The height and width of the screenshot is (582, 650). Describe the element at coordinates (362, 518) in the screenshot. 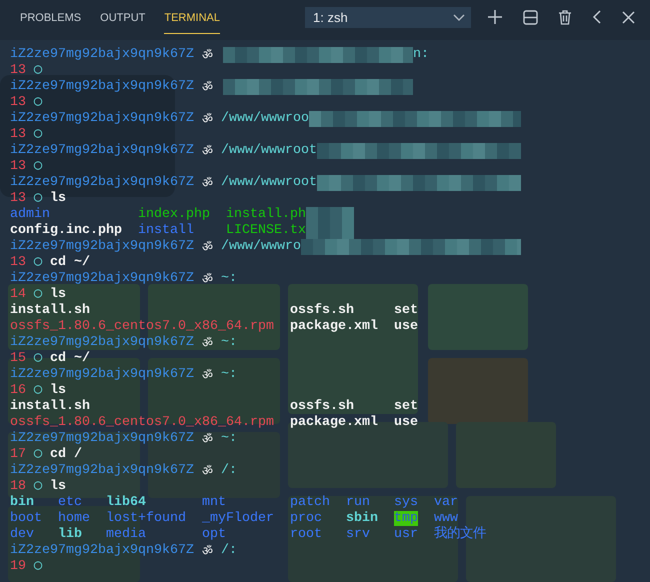

I see `file-name: sbin` at that location.